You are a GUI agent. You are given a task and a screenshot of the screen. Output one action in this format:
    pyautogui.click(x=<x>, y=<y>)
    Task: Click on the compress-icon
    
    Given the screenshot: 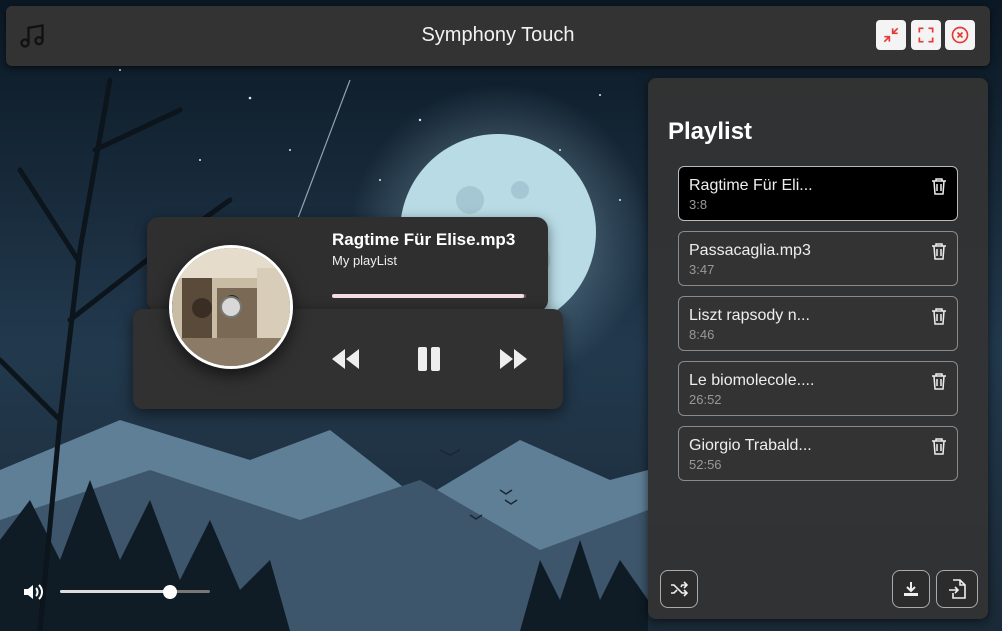 What is the action you would take?
    pyautogui.click(x=891, y=35)
    